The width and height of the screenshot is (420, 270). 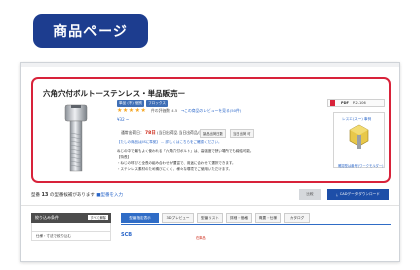 I want to click on filter-panel: 絞り込み条件 すべて解除 仕様・寸法で絞り込む, so click(x=71, y=227).